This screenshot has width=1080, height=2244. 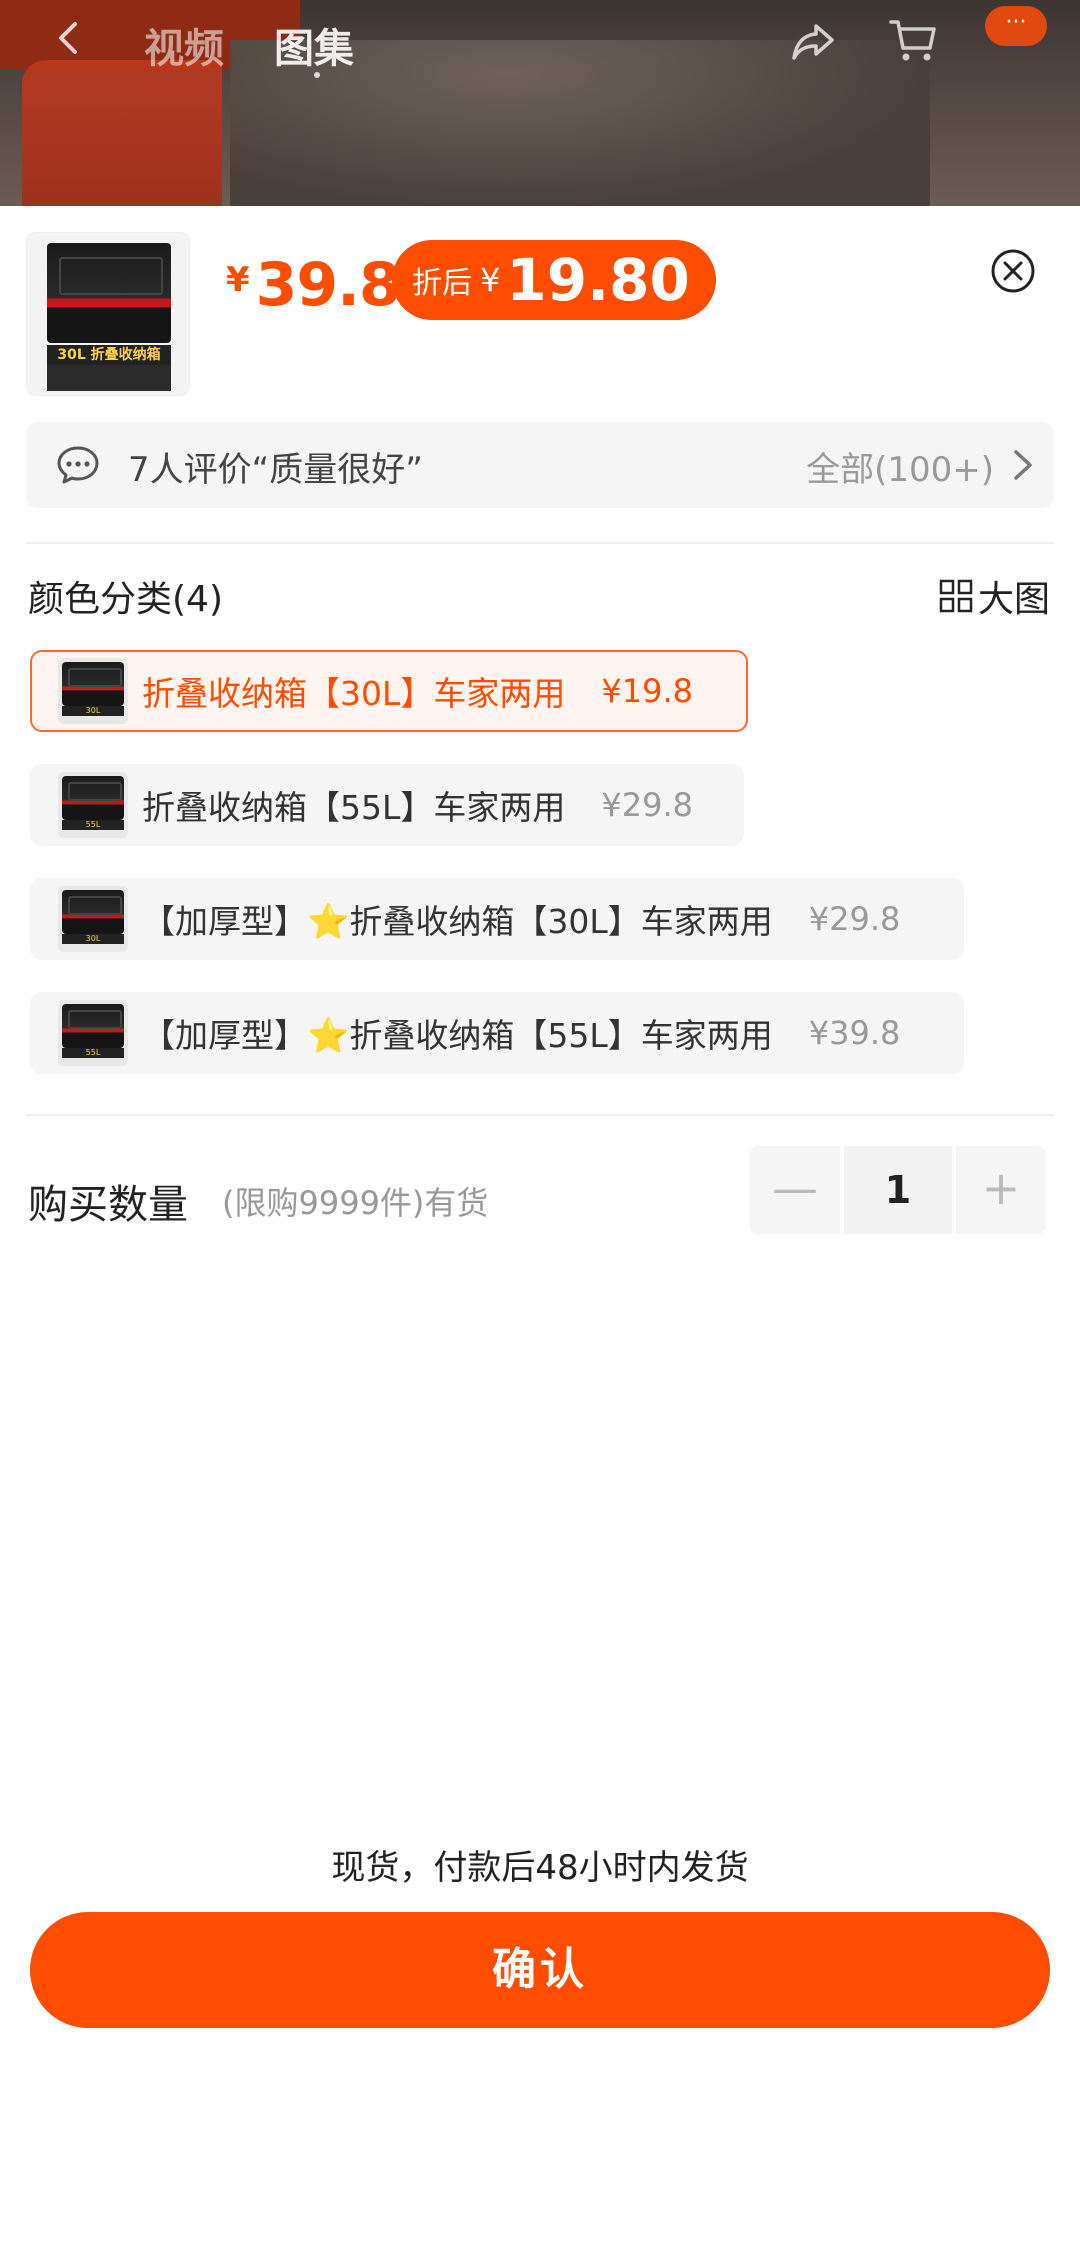 What do you see at coordinates (991, 2225) in the screenshot?
I see `watermark-url: zhizhizhi.com` at bounding box center [991, 2225].